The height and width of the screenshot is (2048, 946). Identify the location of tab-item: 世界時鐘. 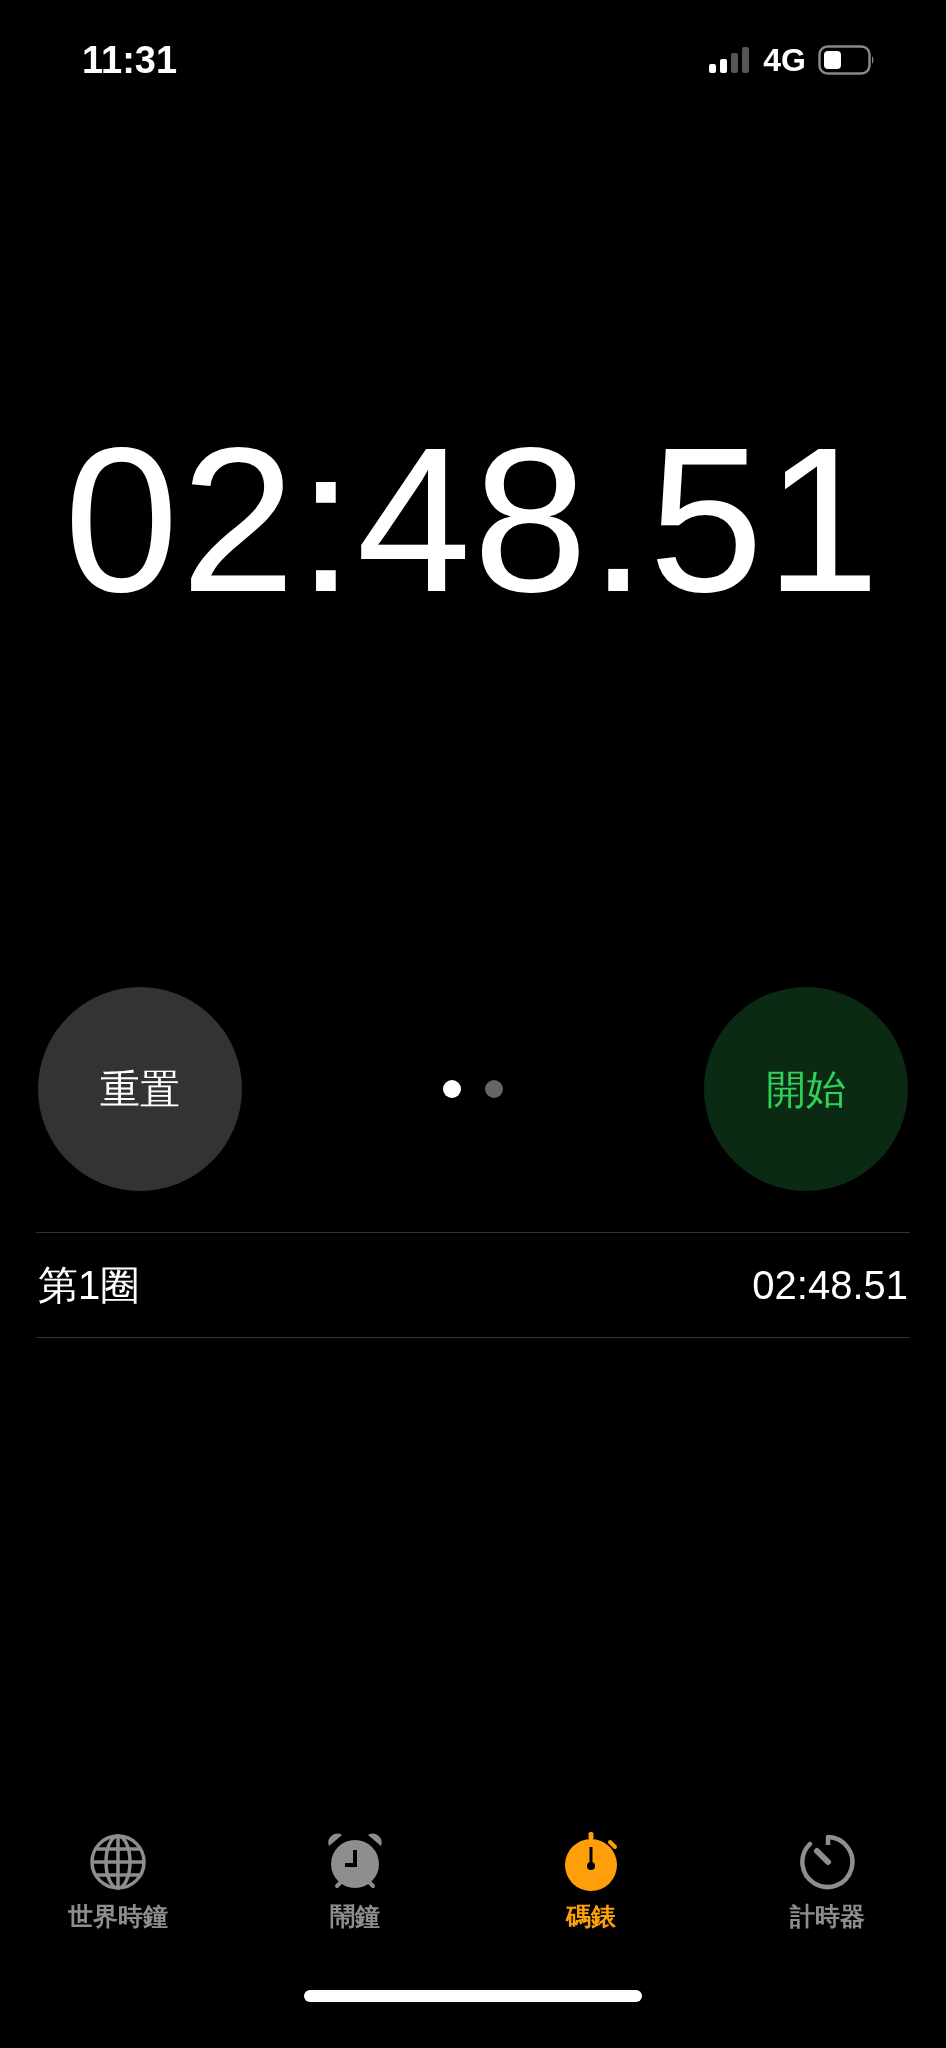
(118, 1887).